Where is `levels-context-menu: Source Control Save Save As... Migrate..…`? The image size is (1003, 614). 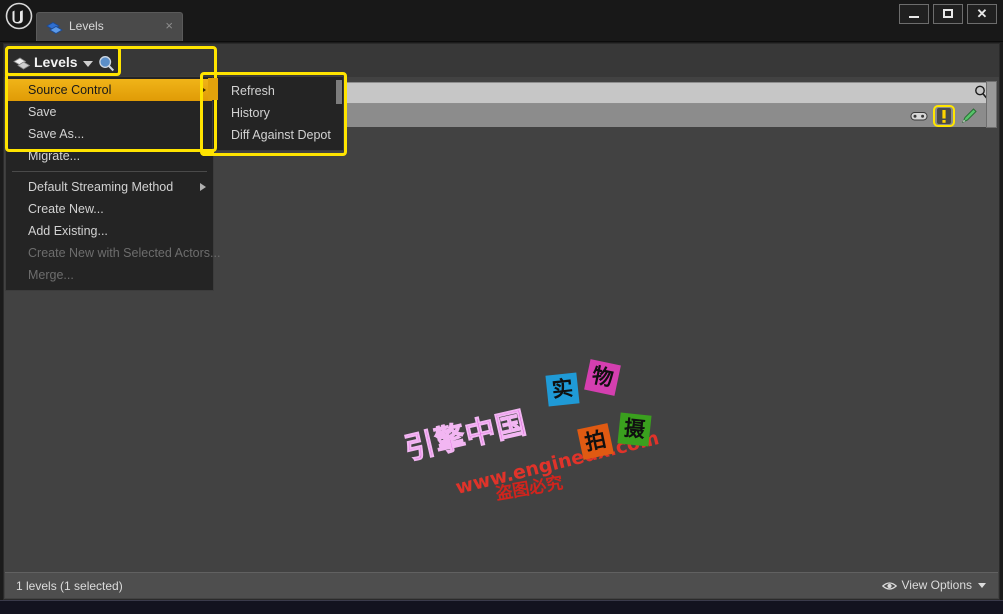
levels-context-menu: Source Control Save Save As... Migrate..… is located at coordinates (112, 183).